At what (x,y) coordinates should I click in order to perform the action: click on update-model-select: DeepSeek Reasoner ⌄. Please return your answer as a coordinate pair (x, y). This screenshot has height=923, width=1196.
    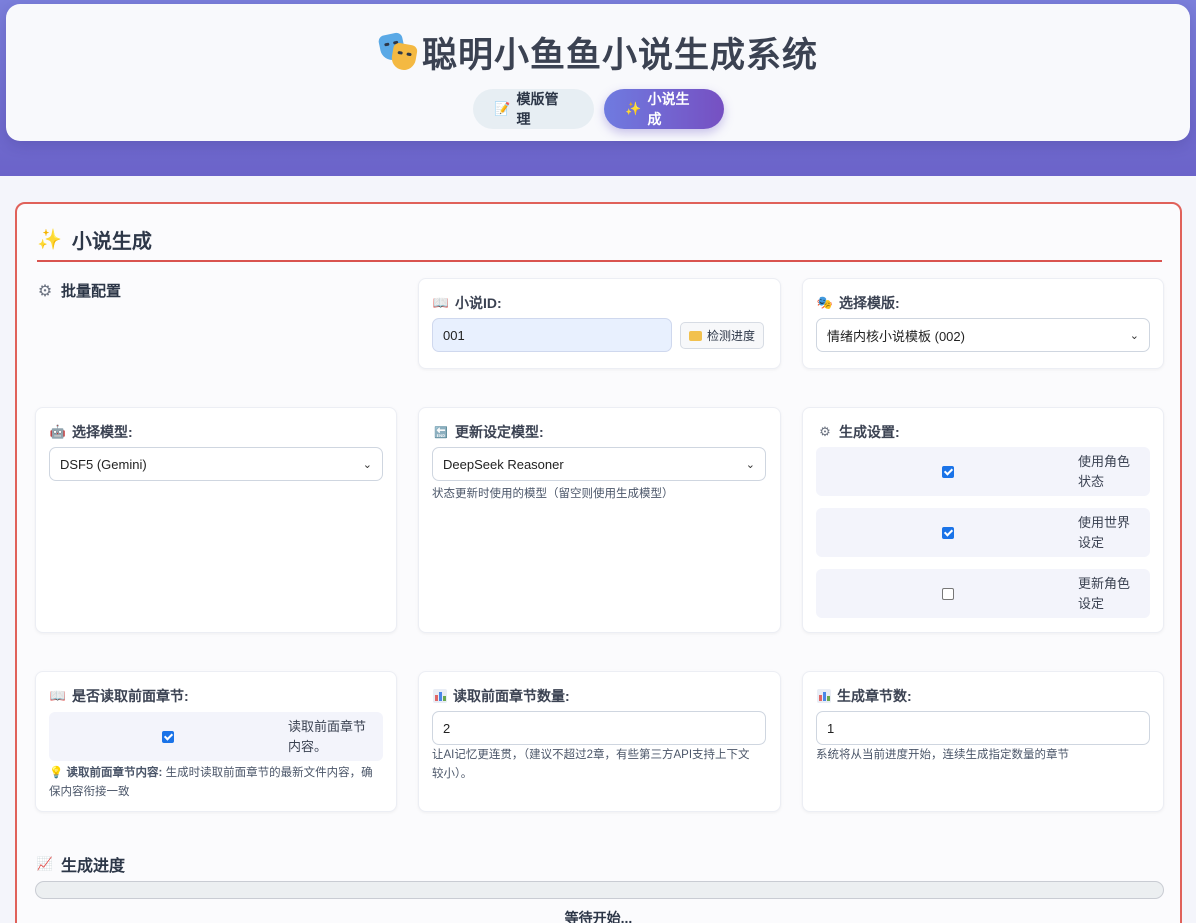
    Looking at the image, I should click on (599, 464).